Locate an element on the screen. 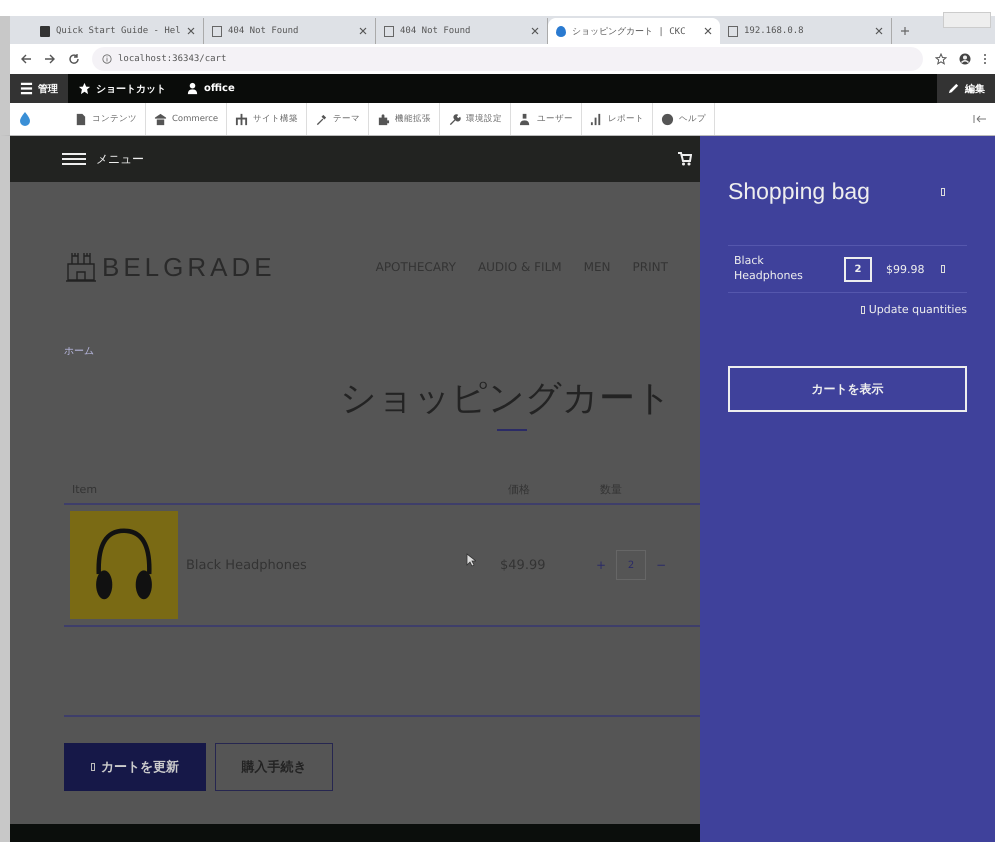 The image size is (995, 842). update-quantities-link: Update quantities is located at coordinates (913, 309).